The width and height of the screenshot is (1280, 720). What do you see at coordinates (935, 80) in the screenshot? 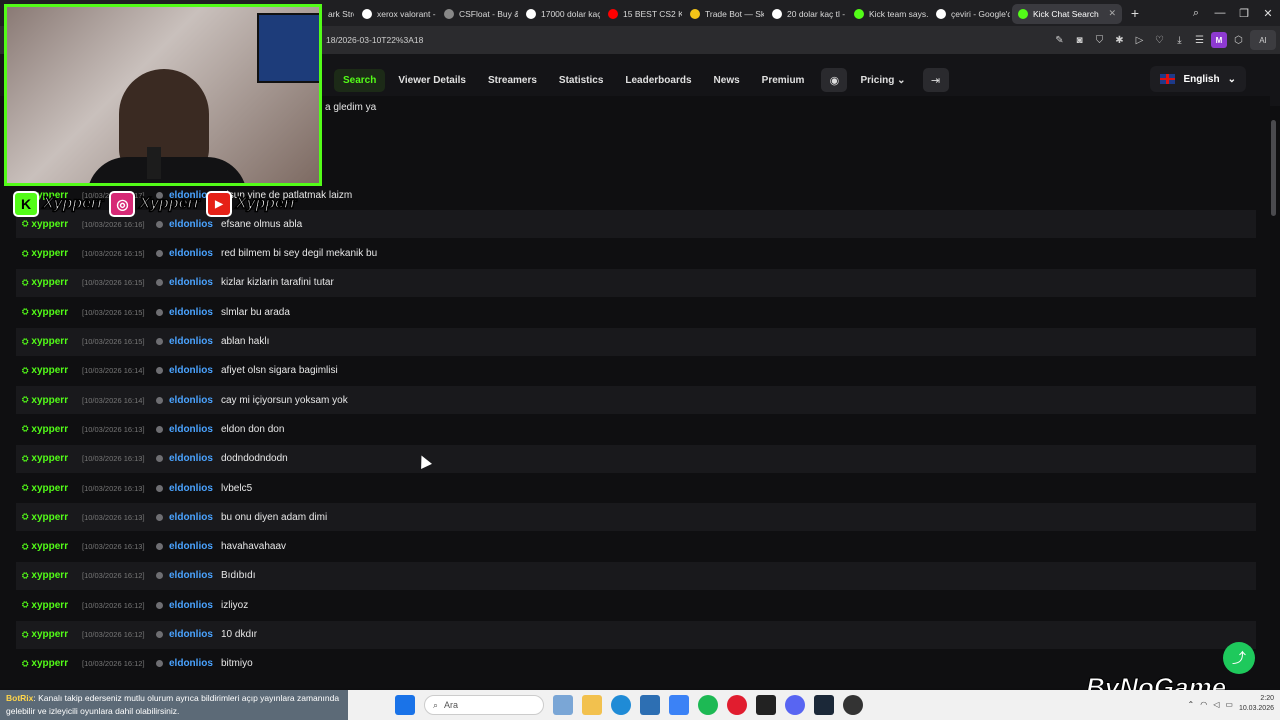
I see `login-icon: ⇥` at bounding box center [935, 80].